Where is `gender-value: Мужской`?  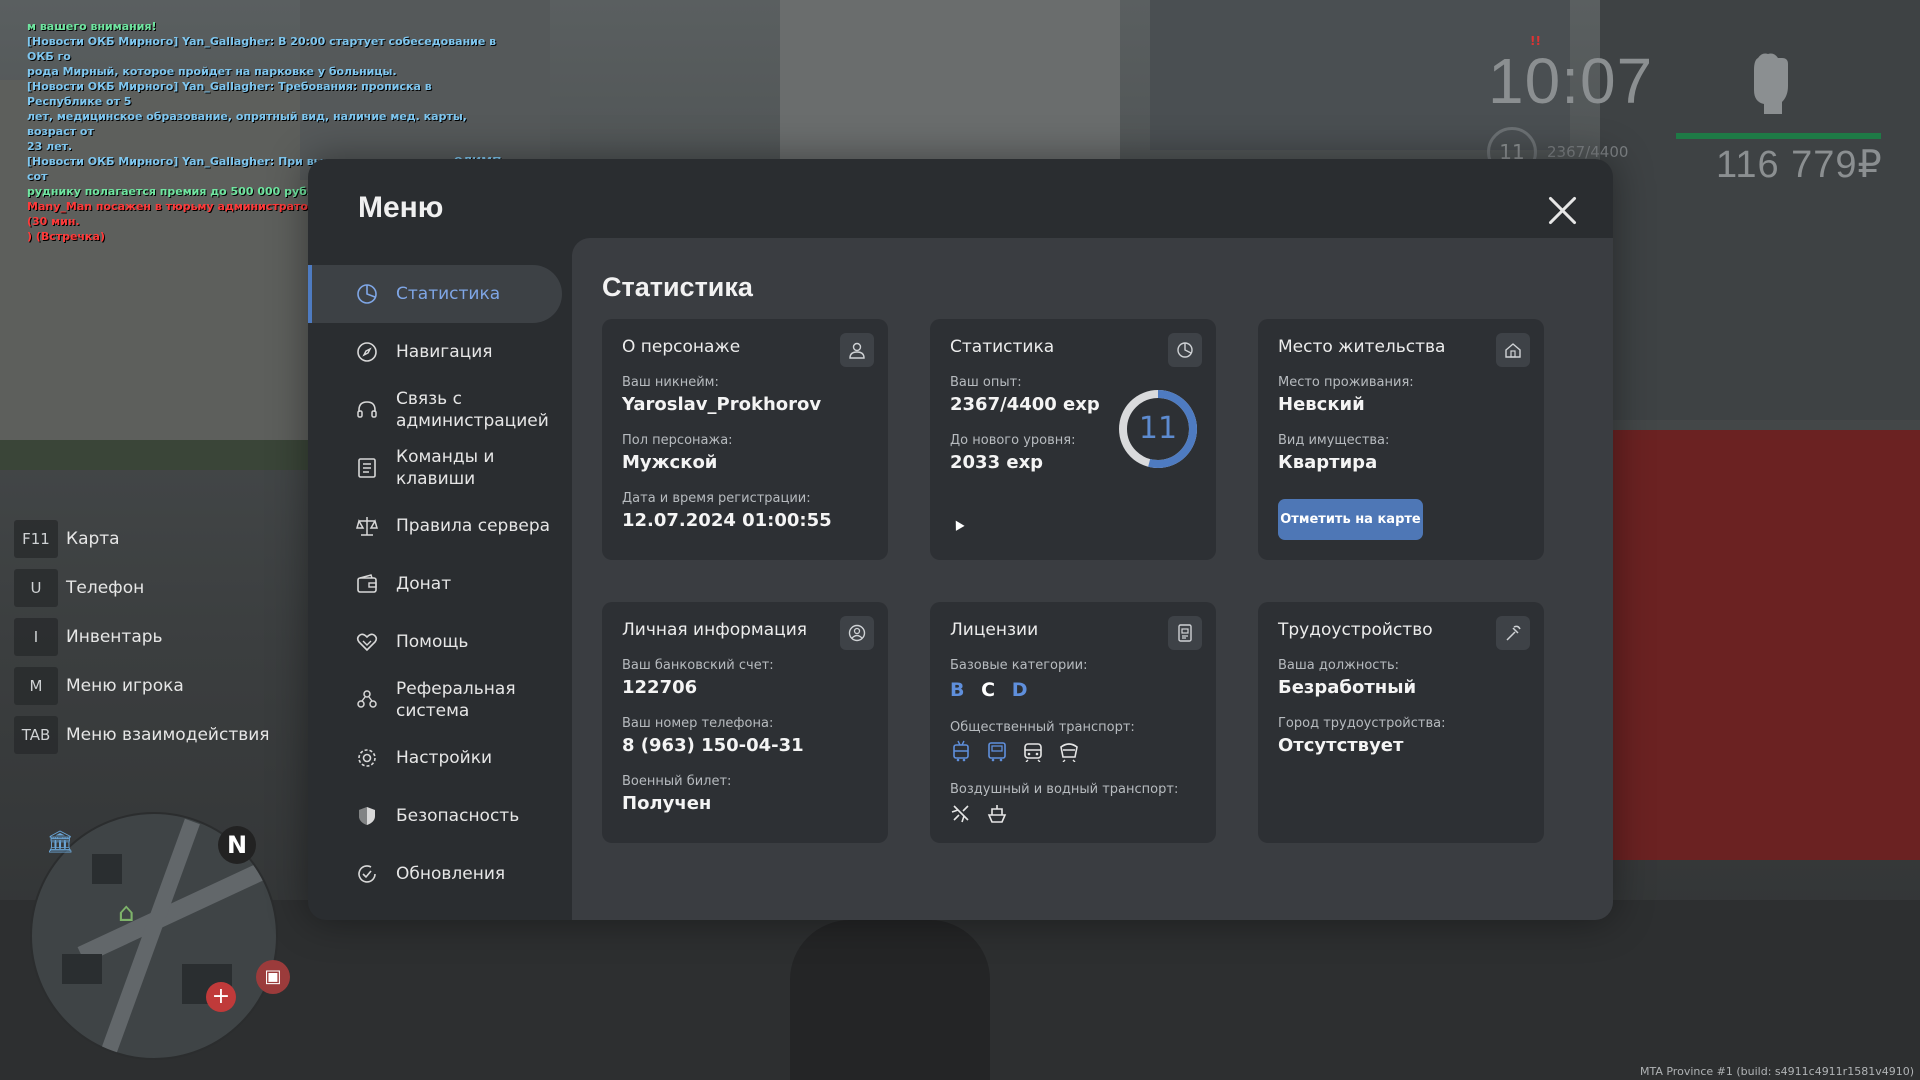 gender-value: Мужской is located at coordinates (670, 462).